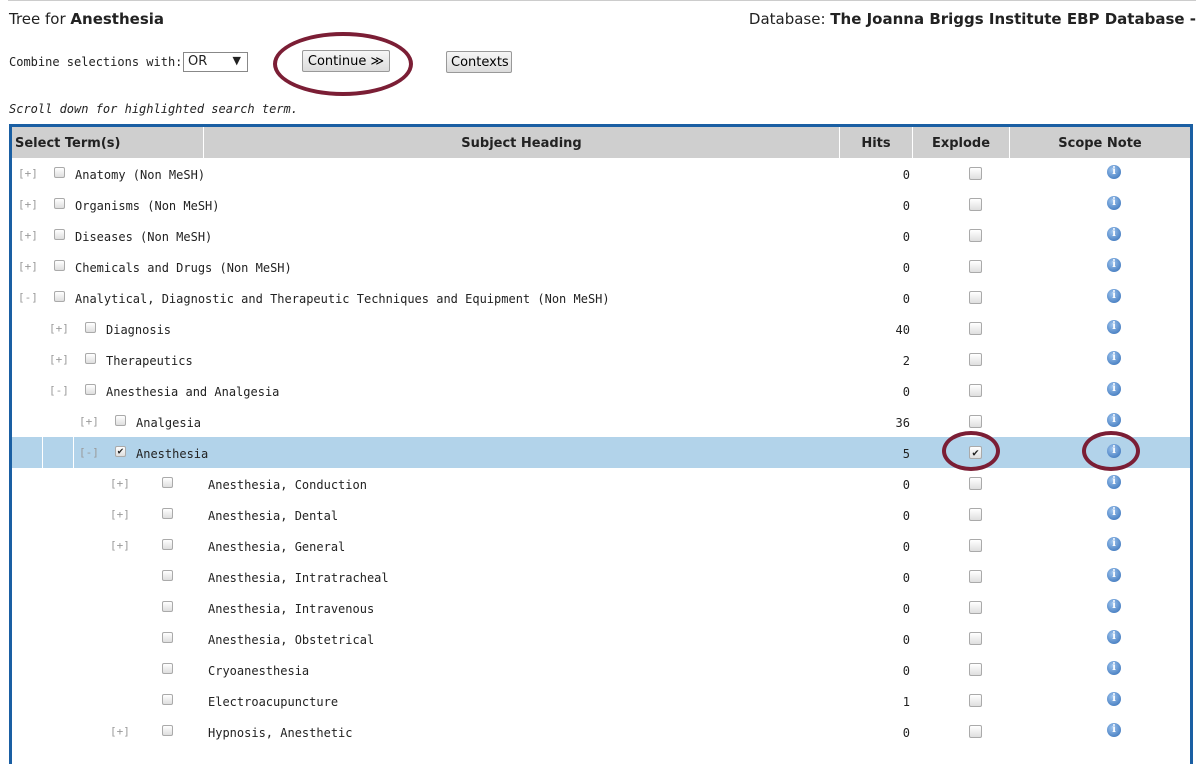 The width and height of the screenshot is (1196, 764). What do you see at coordinates (143, 237) in the screenshot?
I see `subject-heading-label: Diseases (Non MeSH)` at bounding box center [143, 237].